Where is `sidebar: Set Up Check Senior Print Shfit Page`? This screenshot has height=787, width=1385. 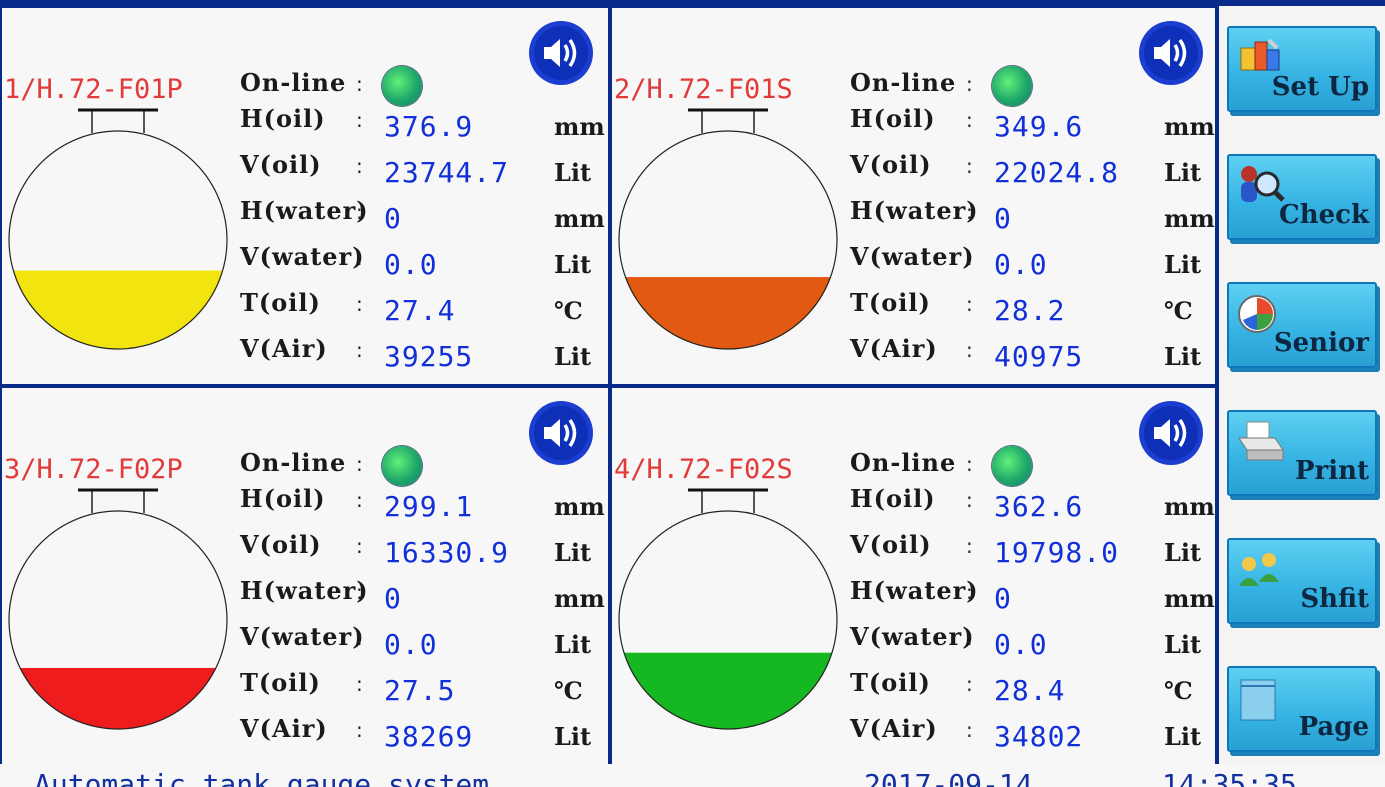 sidebar: Set Up Check Senior Print Shfit Page is located at coordinates (1302, 391).